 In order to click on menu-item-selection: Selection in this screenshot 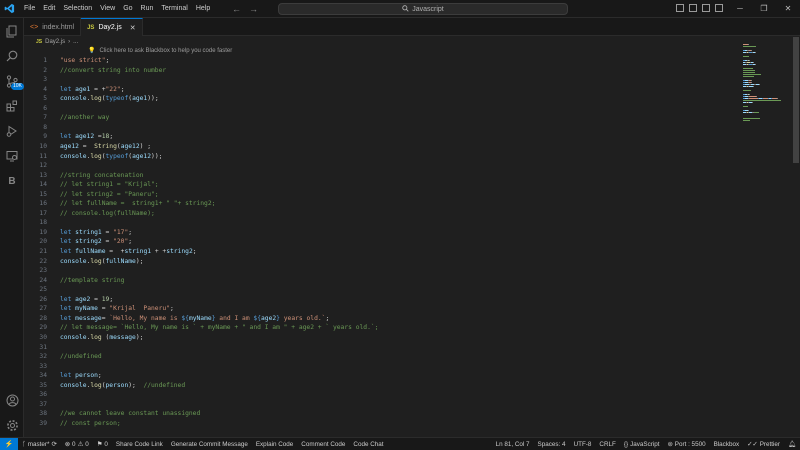, I will do `click(77, 9)`.